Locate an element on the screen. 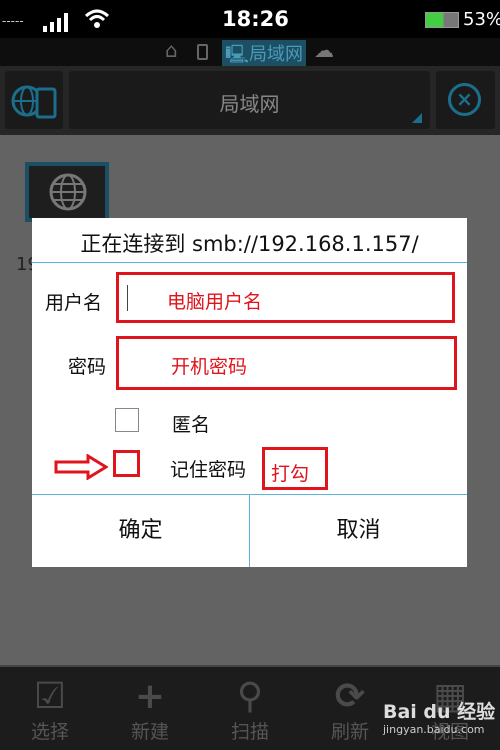  text-cursor is located at coordinates (127, 298).